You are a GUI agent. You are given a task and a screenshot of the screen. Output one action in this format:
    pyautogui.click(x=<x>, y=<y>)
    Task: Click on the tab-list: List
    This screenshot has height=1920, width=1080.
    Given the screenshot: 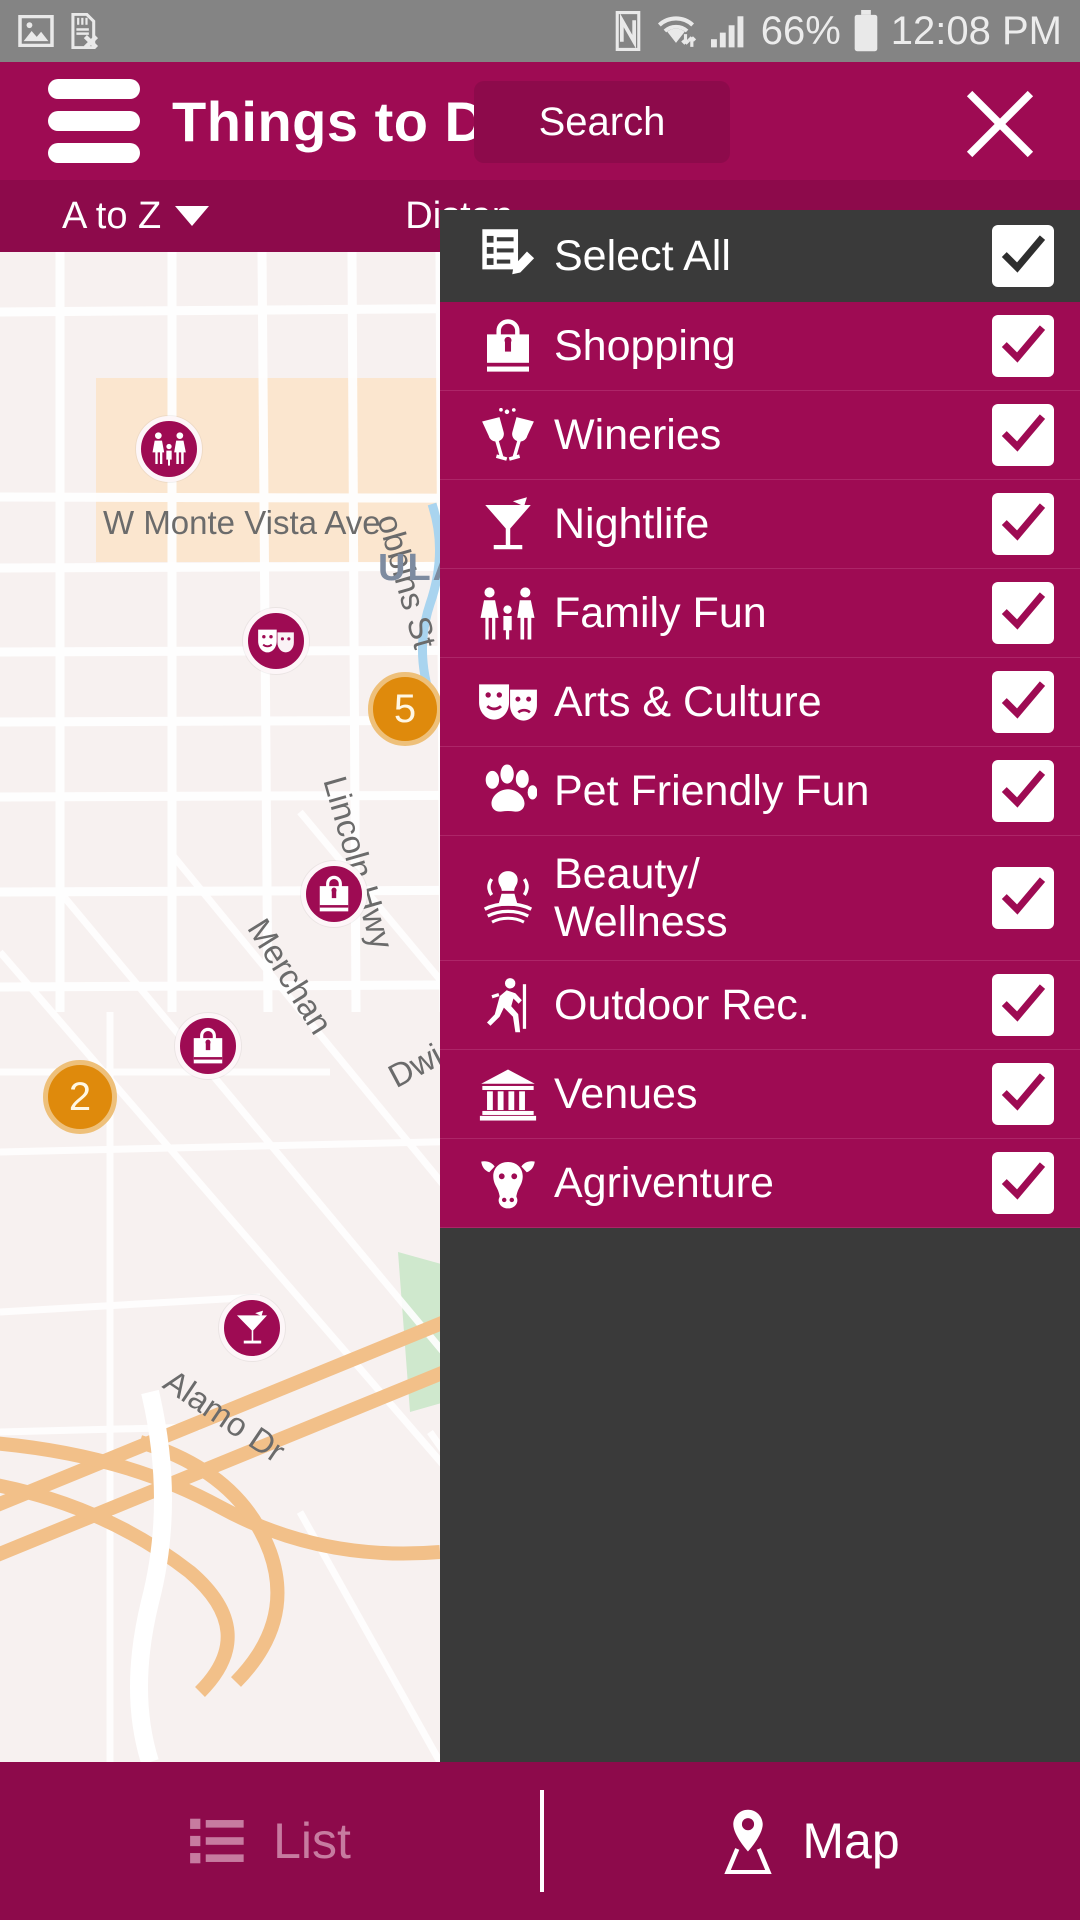 What is the action you would take?
    pyautogui.click(x=270, y=1841)
    